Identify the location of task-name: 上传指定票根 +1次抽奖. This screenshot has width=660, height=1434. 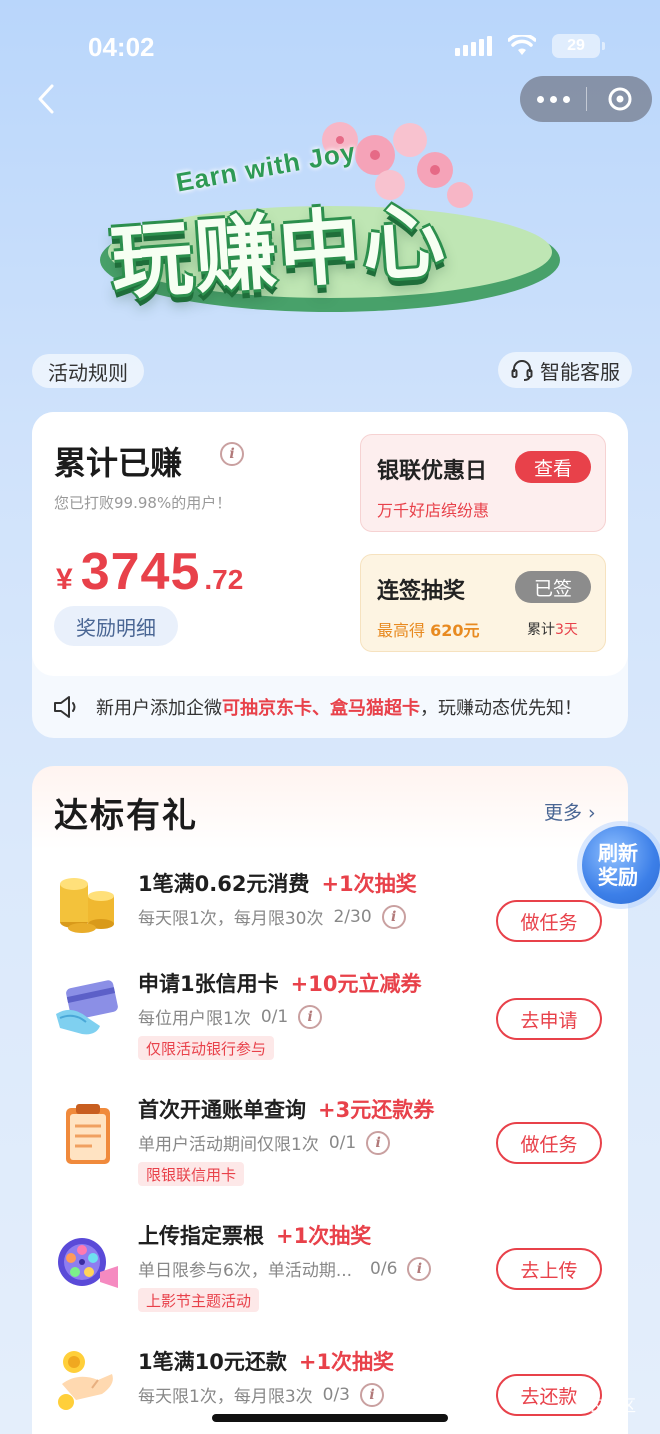
(255, 1236).